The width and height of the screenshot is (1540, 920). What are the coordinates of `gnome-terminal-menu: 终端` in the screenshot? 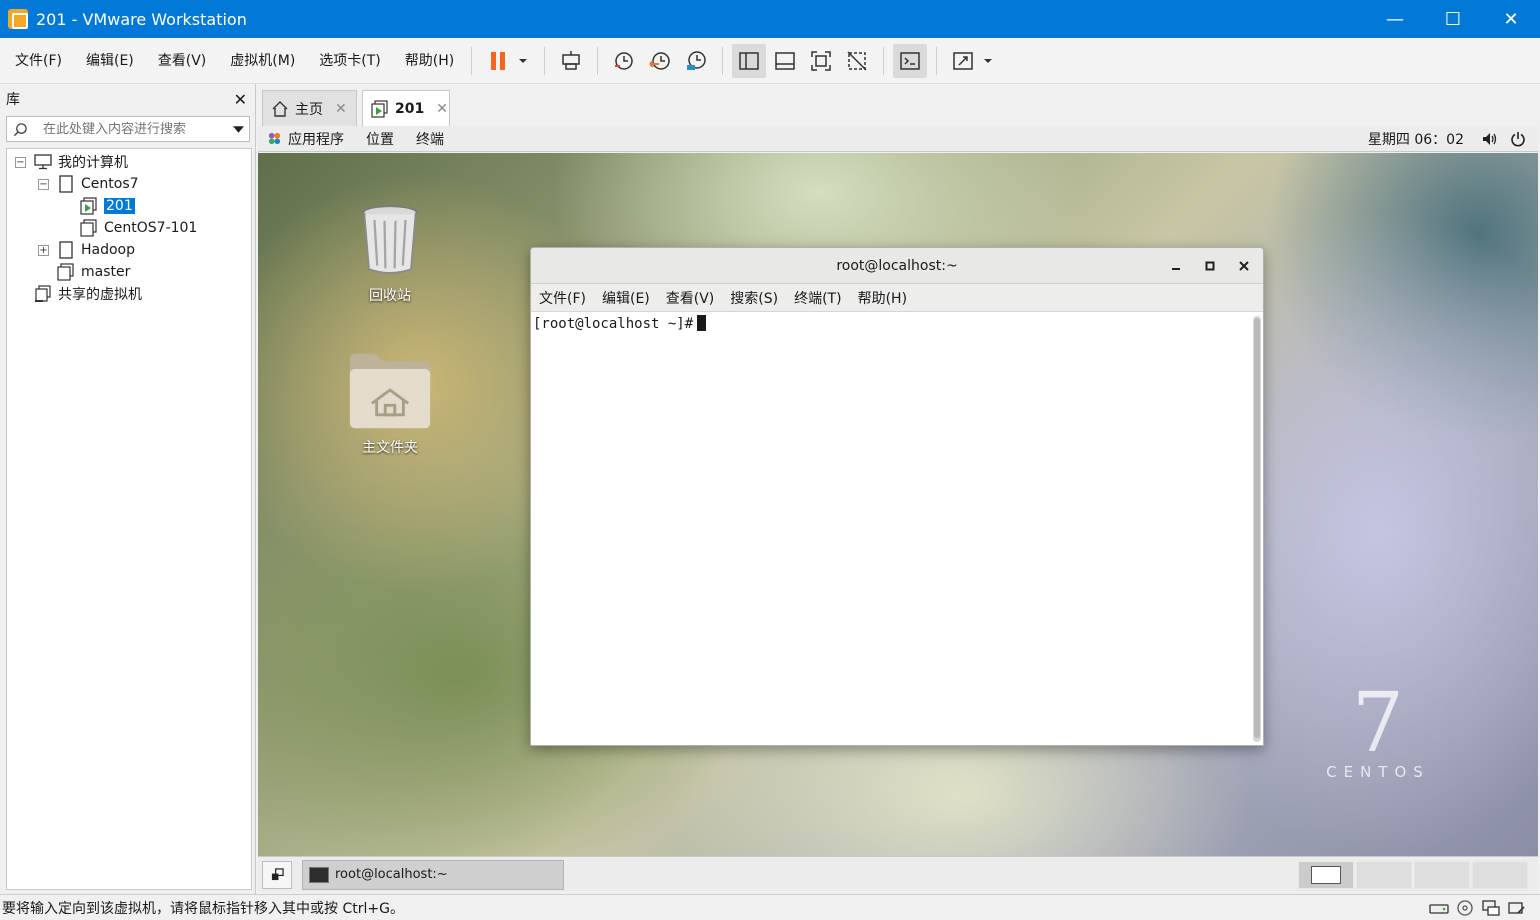 It's located at (430, 139).